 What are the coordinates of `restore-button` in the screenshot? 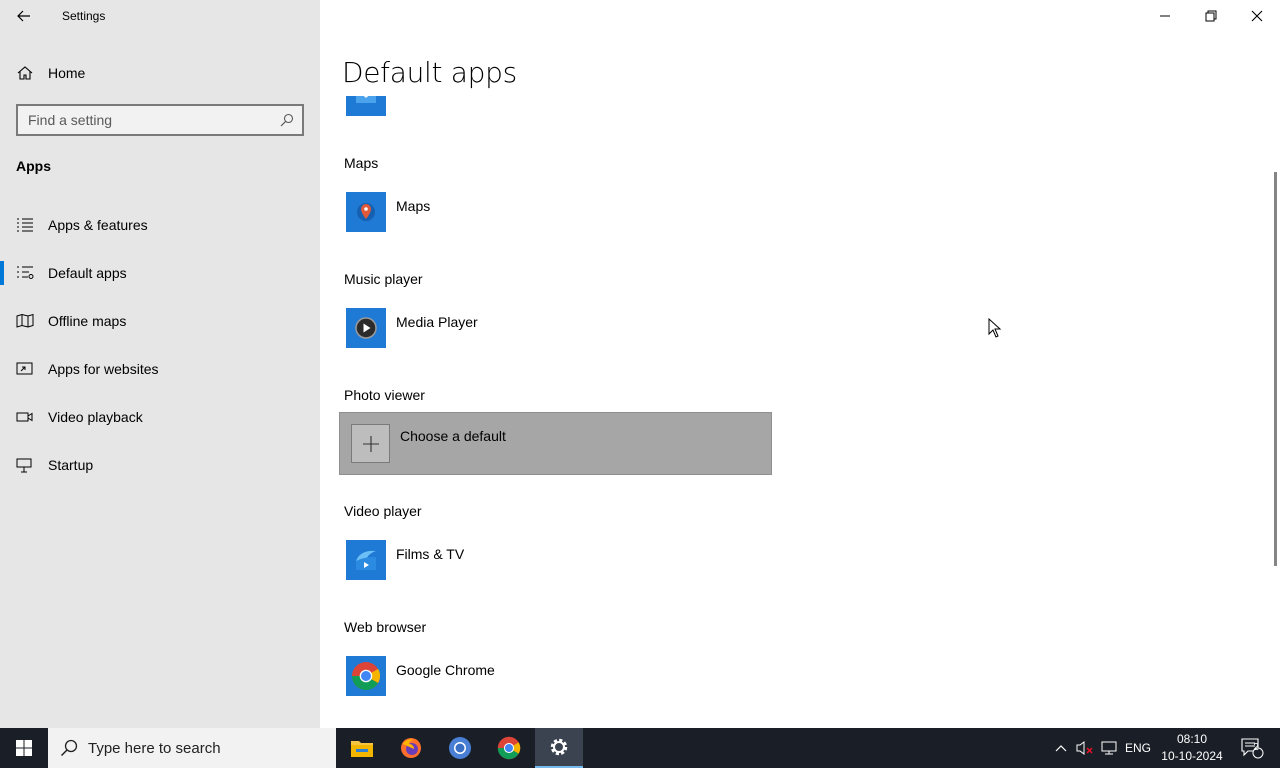 It's located at (1211, 16).